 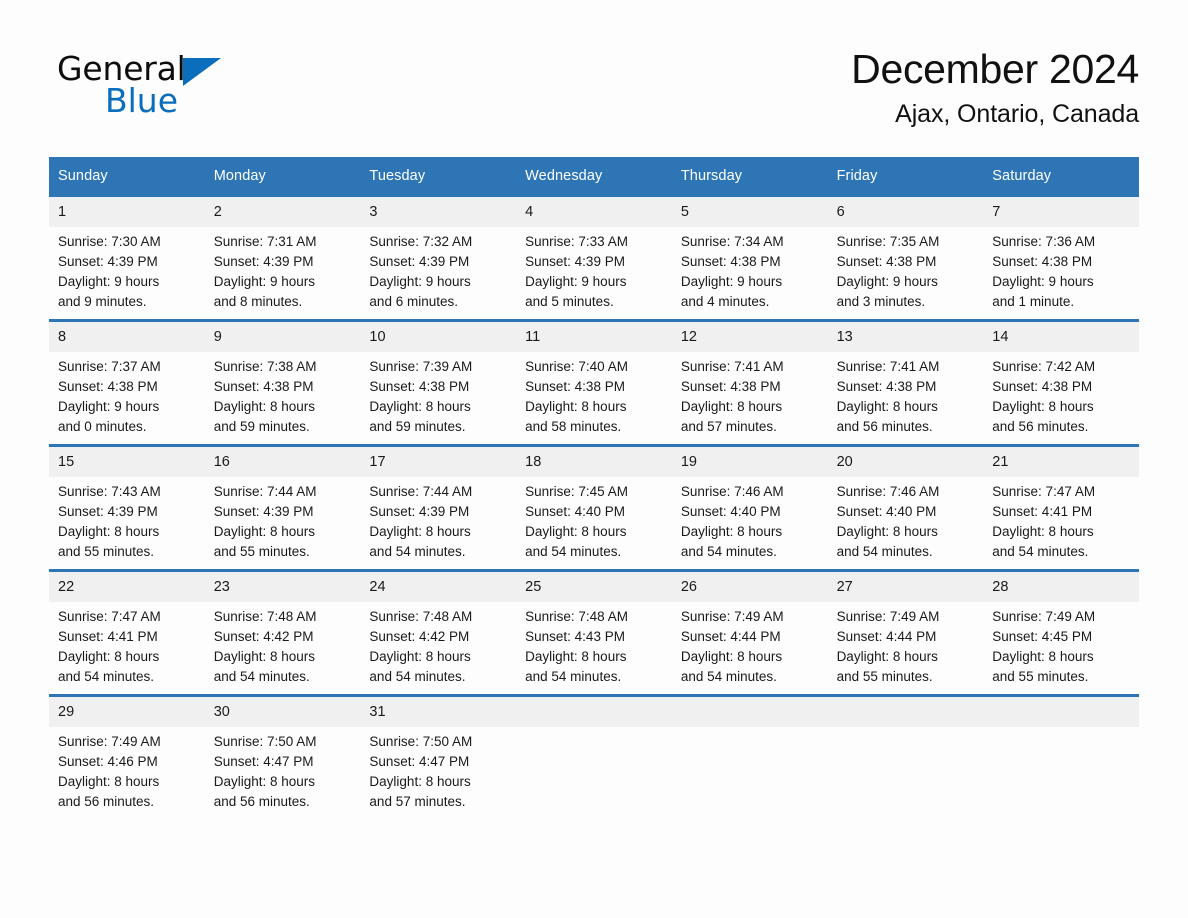 What do you see at coordinates (438, 712) in the screenshot?
I see `day-number: 31` at bounding box center [438, 712].